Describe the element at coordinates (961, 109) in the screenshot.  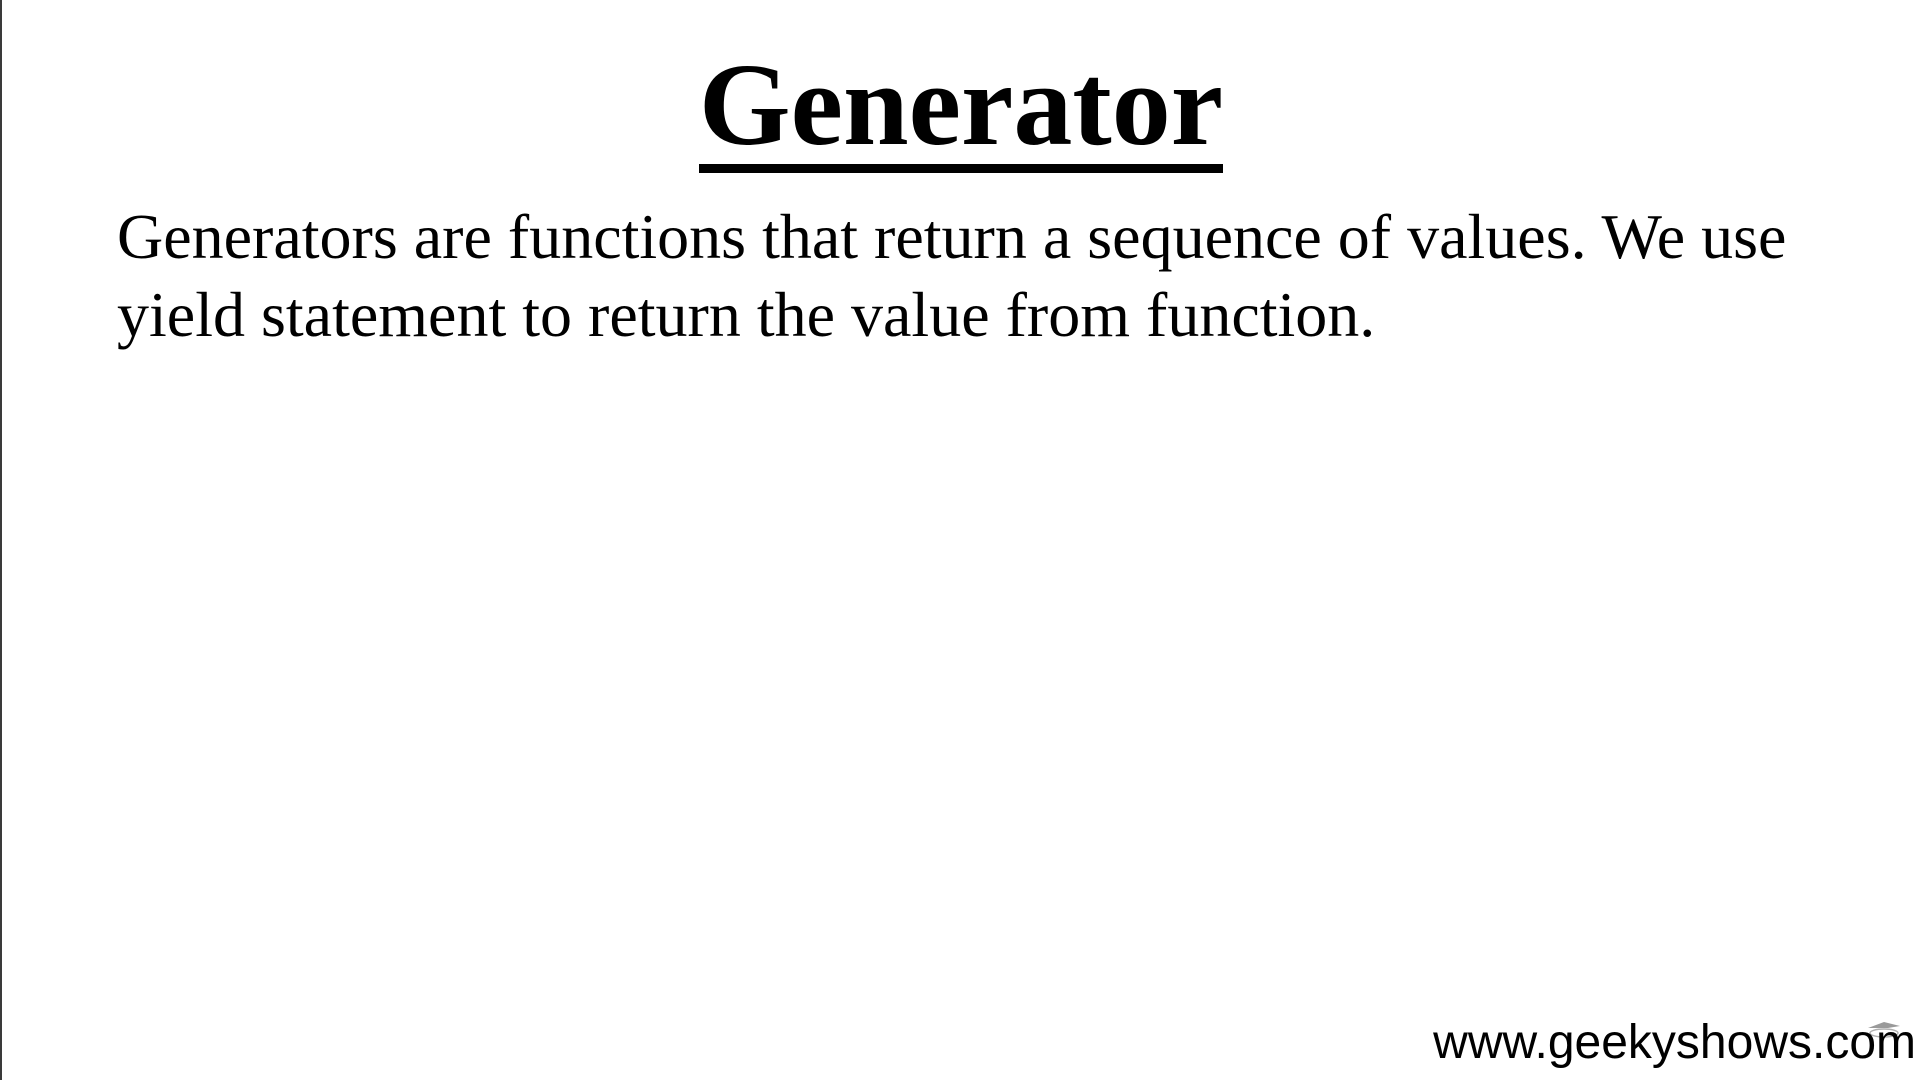
I see `slide-title-text: Generator` at that location.